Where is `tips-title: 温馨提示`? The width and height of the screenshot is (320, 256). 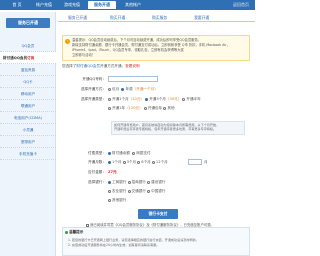
tips-title: 温馨提示 is located at coordinates (74, 232).